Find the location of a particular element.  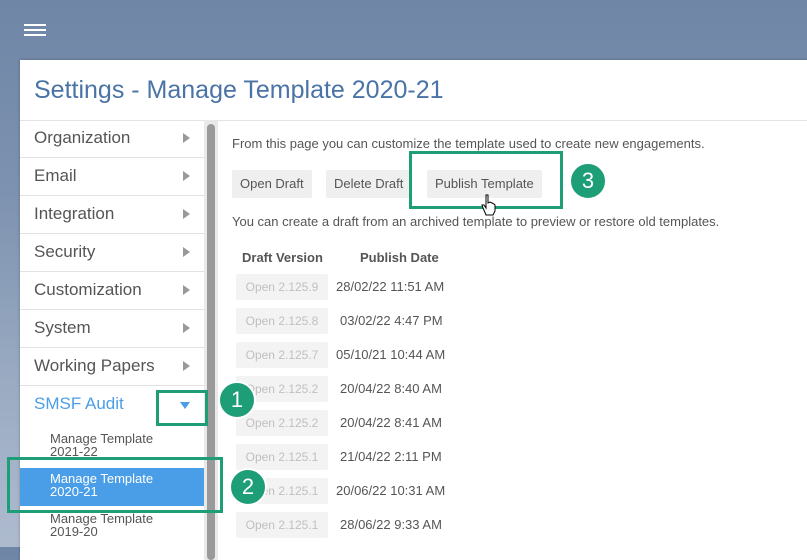

sidebar-item-label: Security is located at coordinates (65, 251).